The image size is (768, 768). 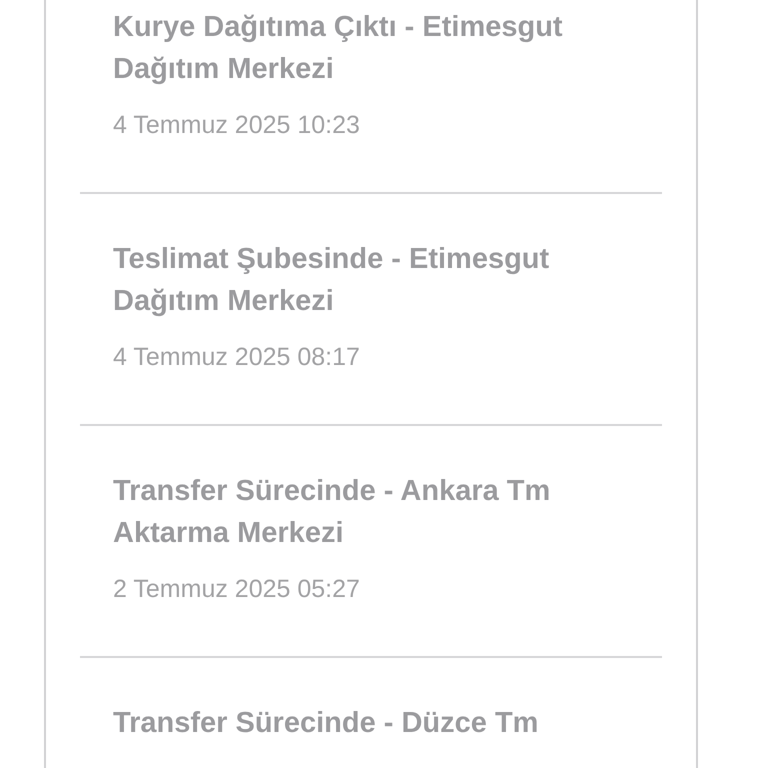 What do you see at coordinates (237, 125) in the screenshot?
I see `event-date: 4 Temmuz 2025 10:23` at bounding box center [237, 125].